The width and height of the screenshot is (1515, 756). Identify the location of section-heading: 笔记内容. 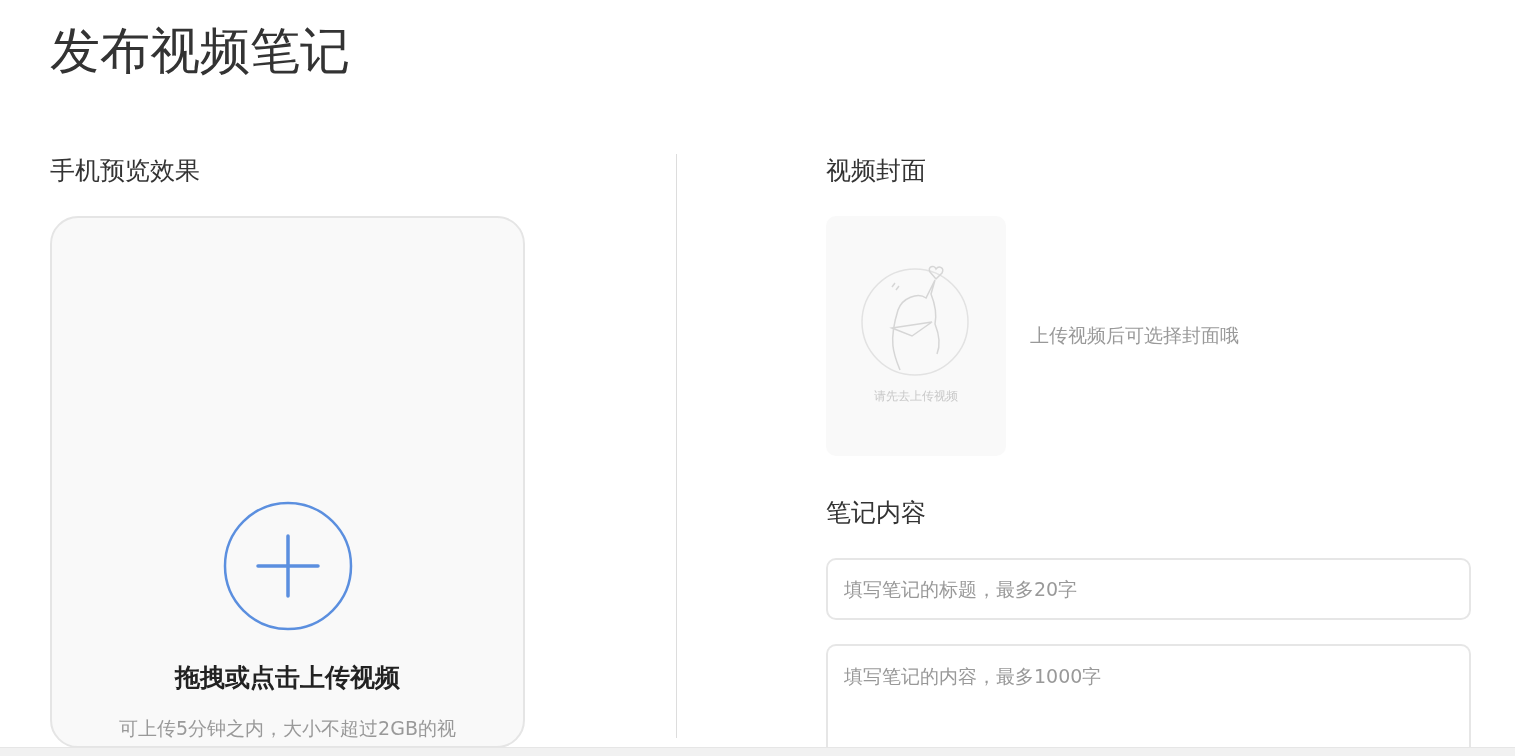
(876, 513).